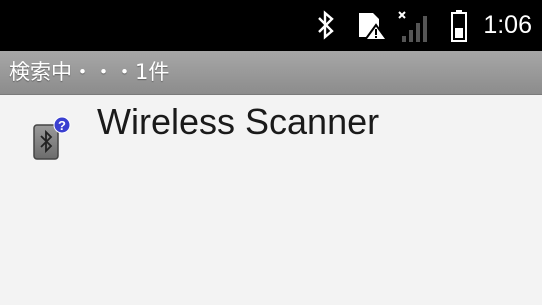  What do you see at coordinates (373, 27) in the screenshot?
I see `sim-warning-icon` at bounding box center [373, 27].